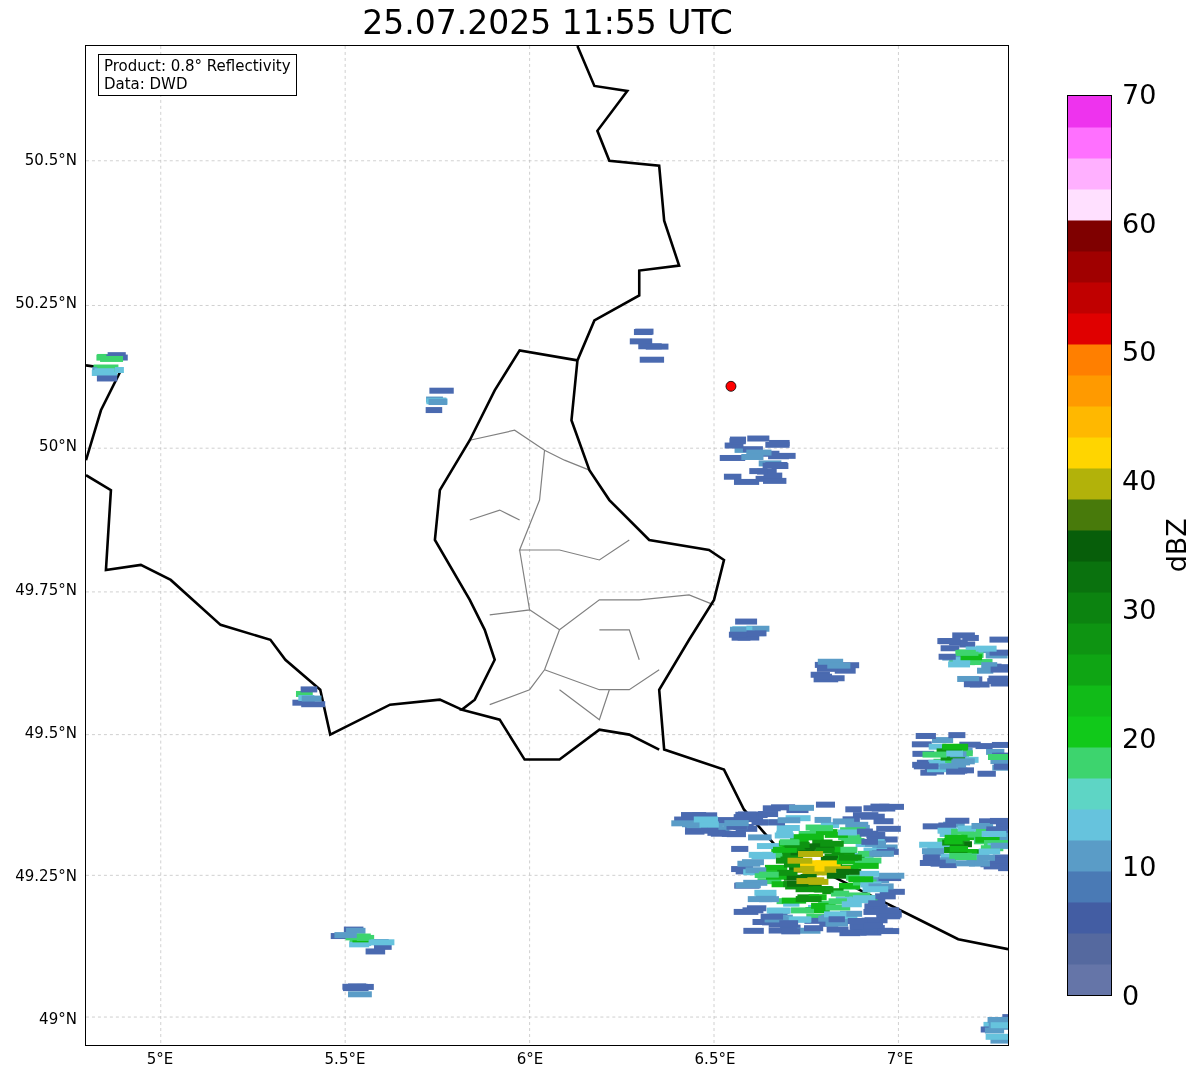 The image size is (1202, 1081). Describe the element at coordinates (1139, 223) in the screenshot. I see `colorbar-tick-label: 60` at that location.